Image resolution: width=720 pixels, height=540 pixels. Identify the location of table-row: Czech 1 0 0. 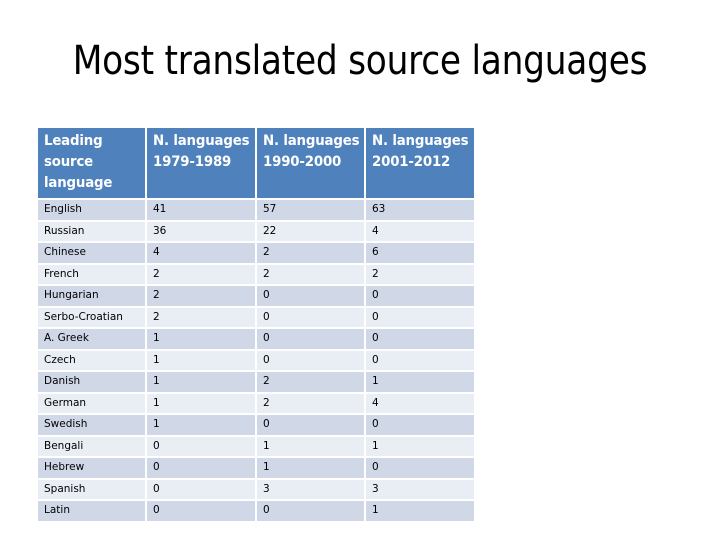
(256, 360).